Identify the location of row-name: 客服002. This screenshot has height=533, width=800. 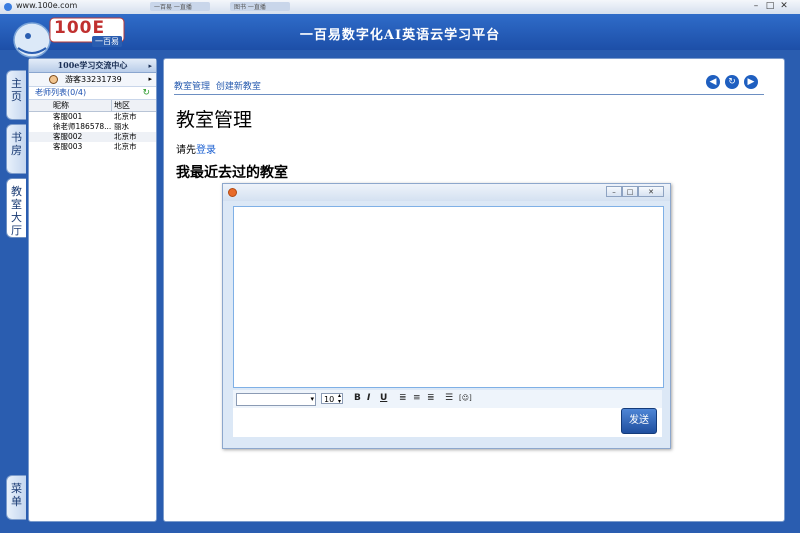
(68, 136).